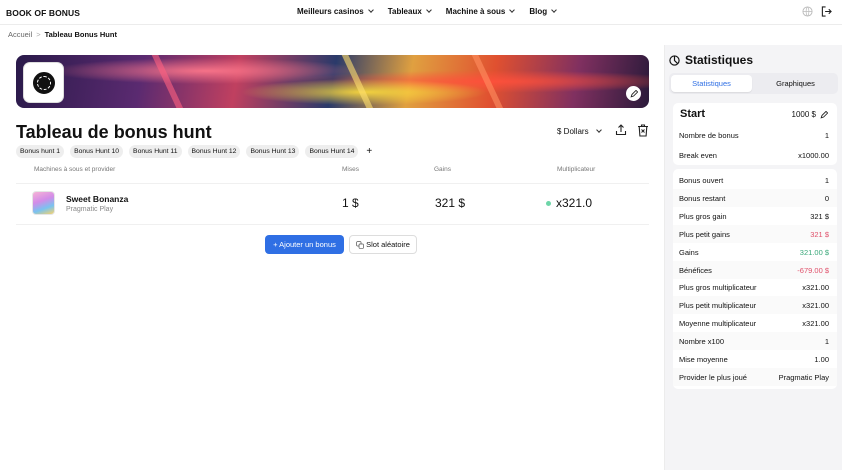 The width and height of the screenshot is (842, 470). Describe the element at coordinates (574, 203) in the screenshot. I see `multiplier-value: x321.0` at that location.